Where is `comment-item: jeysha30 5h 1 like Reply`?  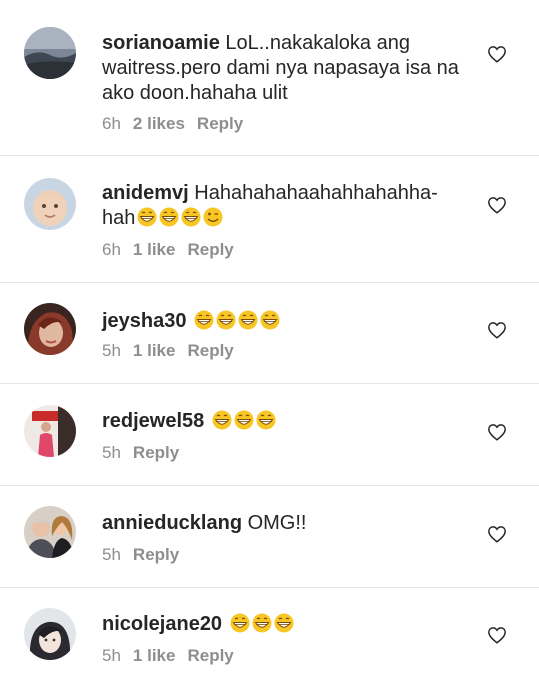
comment-item: jeysha30 5h 1 like Reply is located at coordinates (269, 333).